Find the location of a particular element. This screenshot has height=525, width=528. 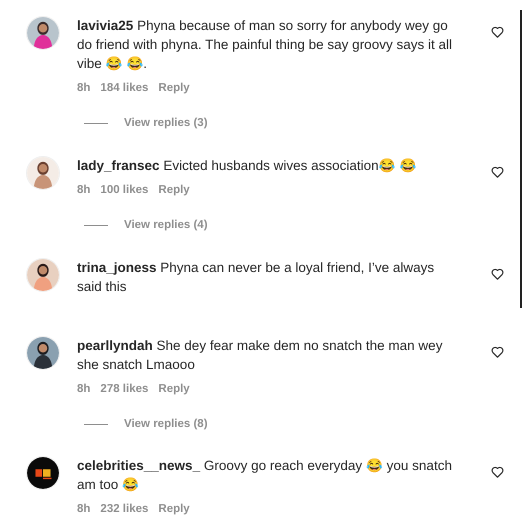

view-replies-button: View replies (4) is located at coordinates (166, 225).